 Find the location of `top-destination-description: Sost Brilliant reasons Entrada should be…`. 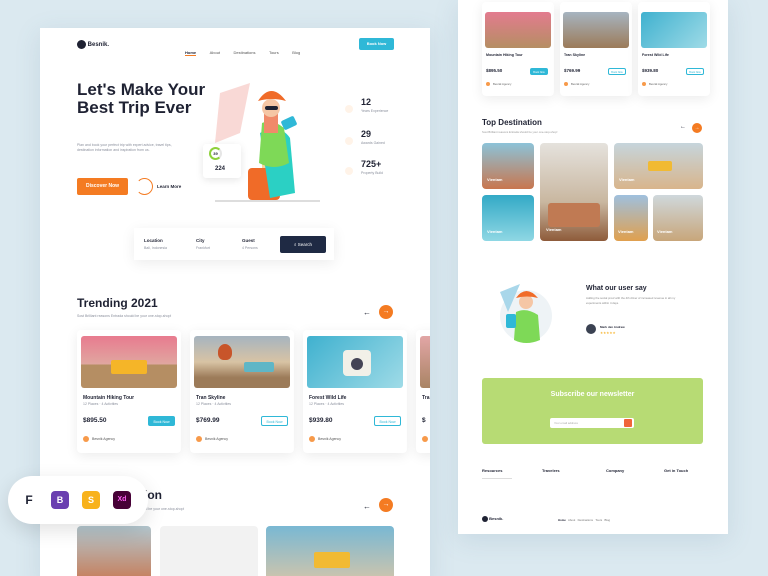

top-destination-description: Sost Brilliant reasons Entrada should be… is located at coordinates (520, 132).